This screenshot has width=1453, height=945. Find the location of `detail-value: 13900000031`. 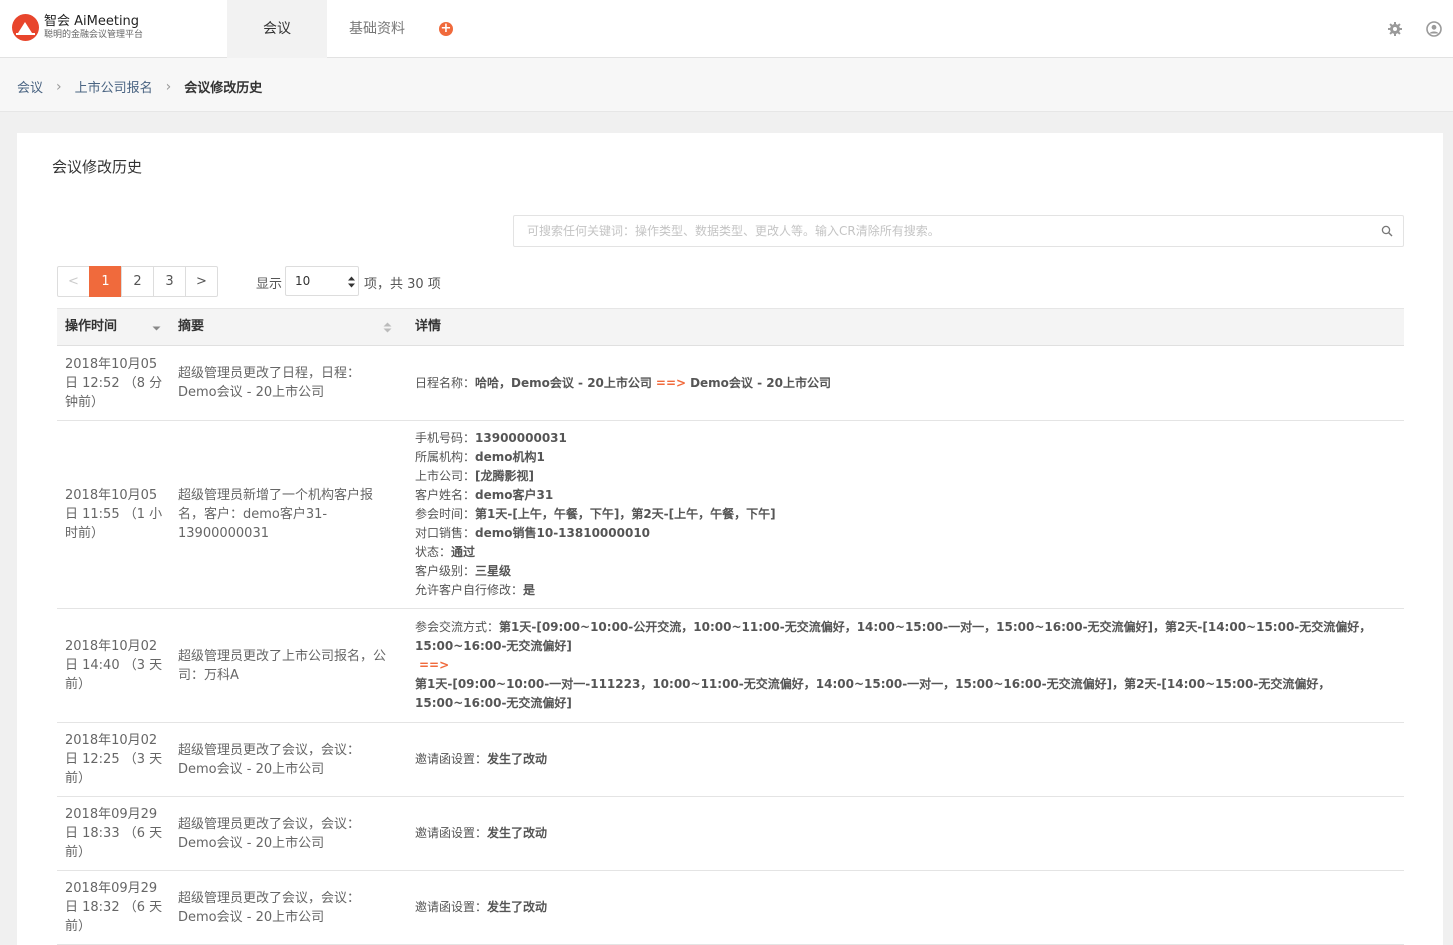

detail-value: 13900000031 is located at coordinates (521, 438).